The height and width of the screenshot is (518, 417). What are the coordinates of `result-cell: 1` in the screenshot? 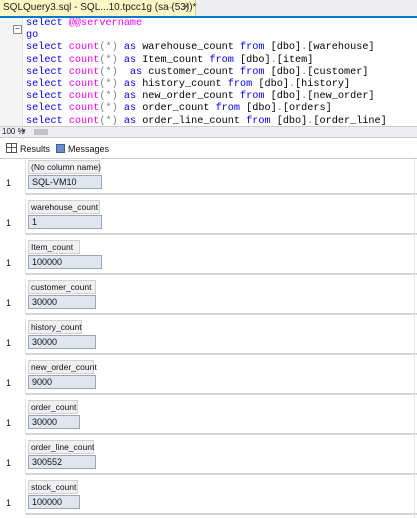 It's located at (65, 222).